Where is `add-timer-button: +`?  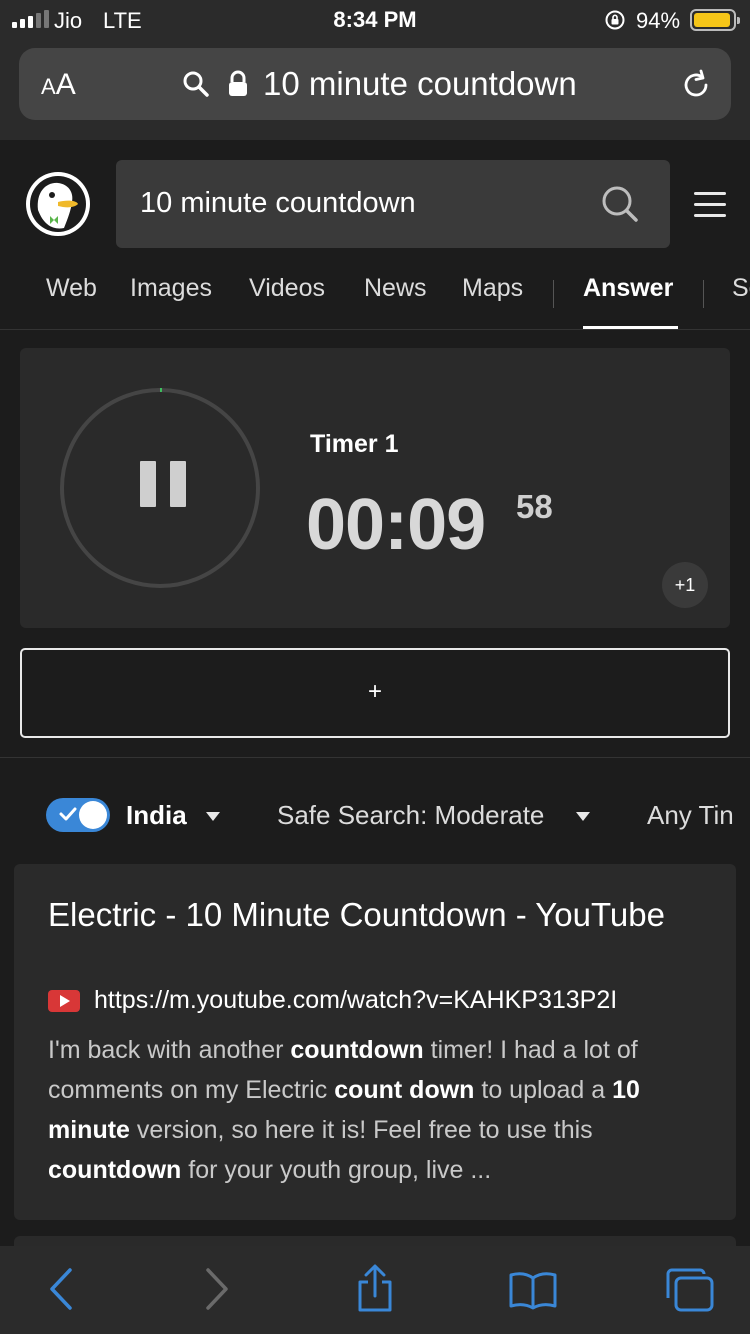 add-timer-button: + is located at coordinates (375, 693).